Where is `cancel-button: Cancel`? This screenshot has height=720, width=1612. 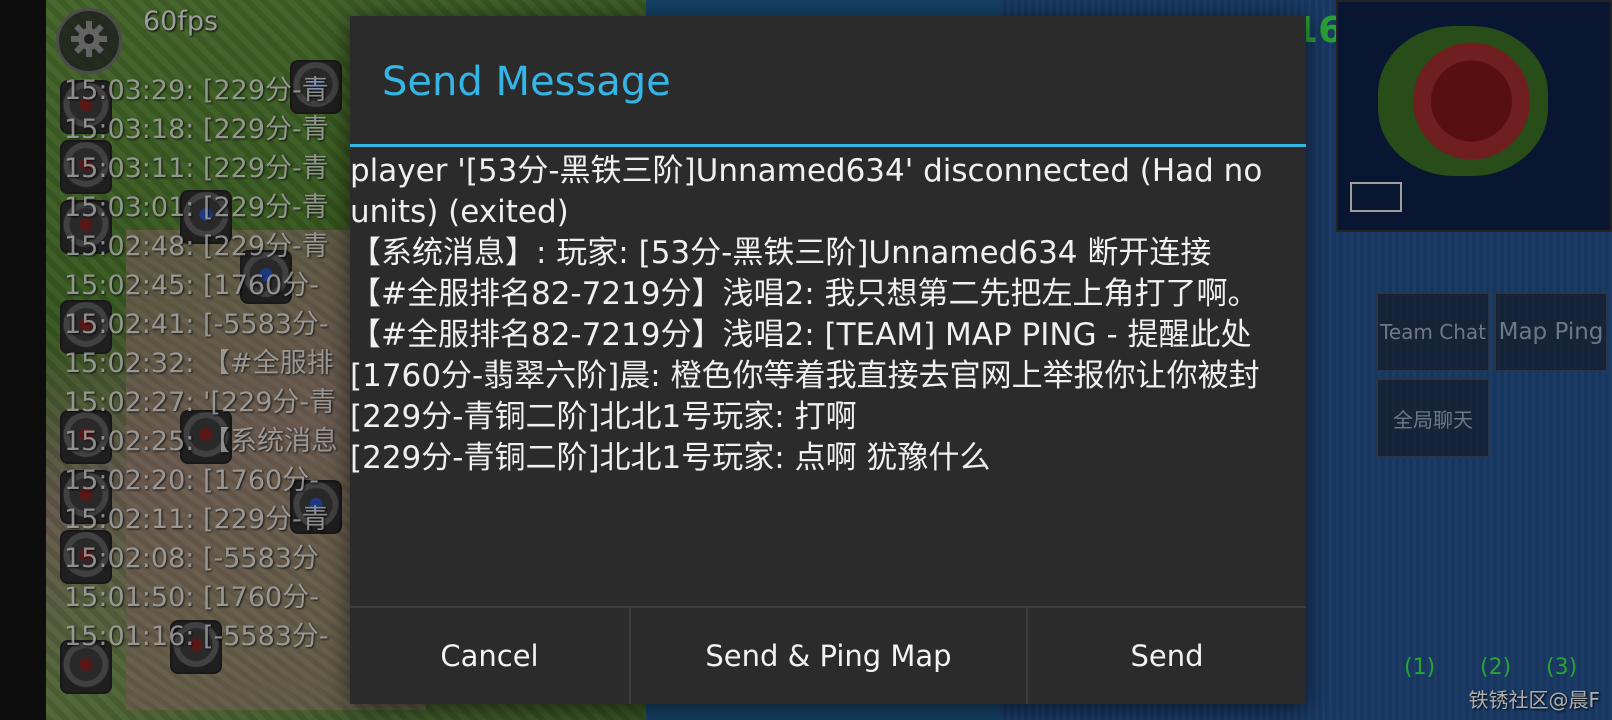
cancel-button: Cancel is located at coordinates (489, 656).